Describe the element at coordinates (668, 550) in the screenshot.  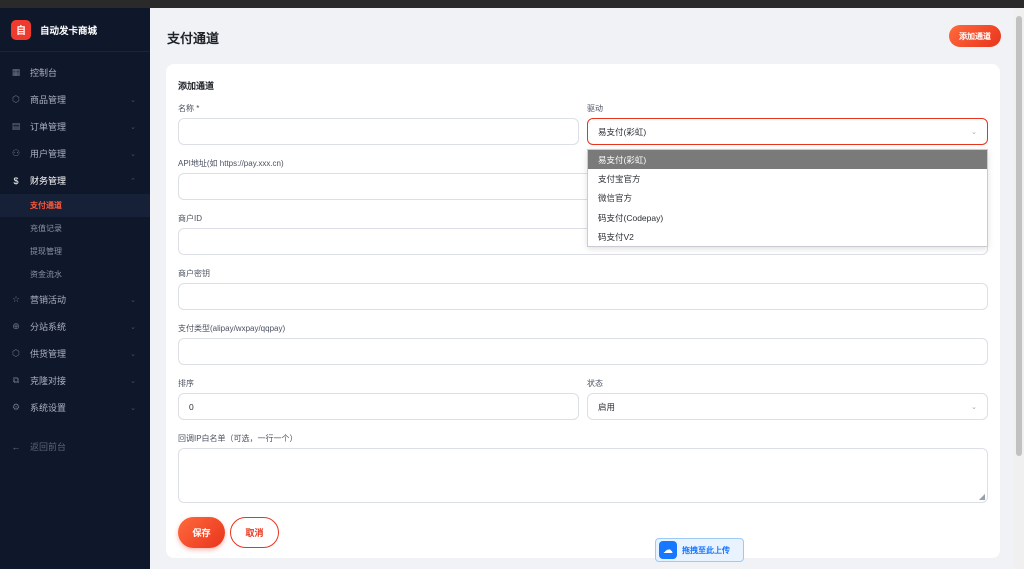
I see `upload-cloud-icon: ☁` at that location.